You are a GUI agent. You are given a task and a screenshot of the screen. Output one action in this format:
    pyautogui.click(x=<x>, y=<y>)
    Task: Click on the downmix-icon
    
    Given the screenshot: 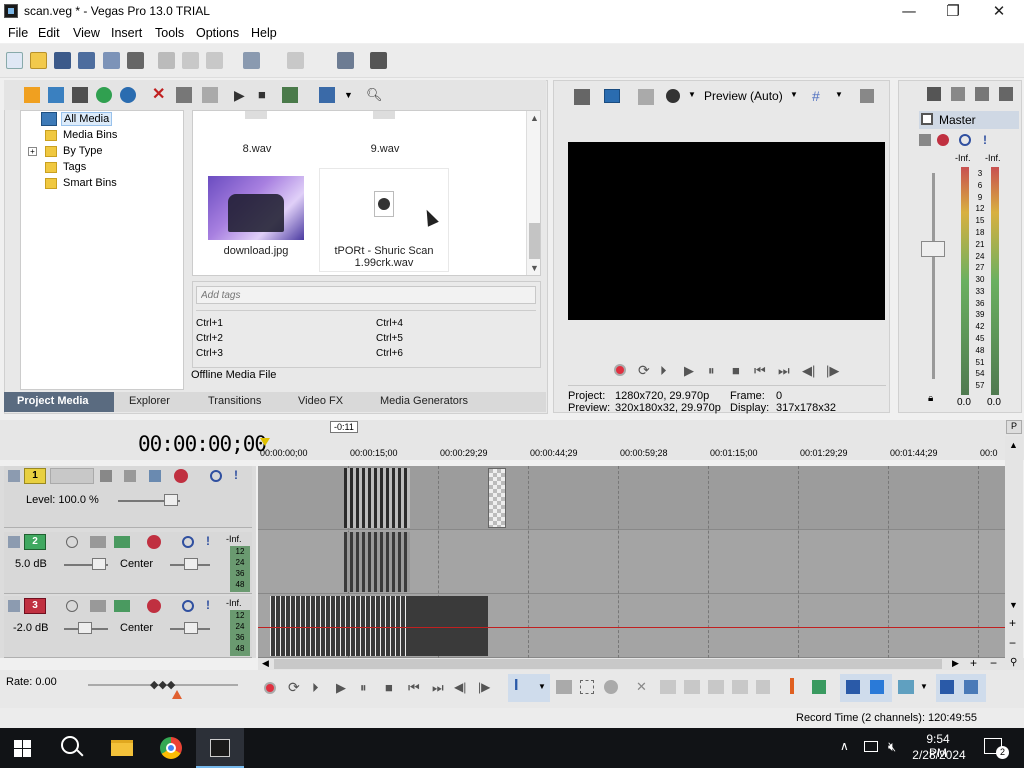 What is the action you would take?
    pyautogui.click(x=1006, y=94)
    